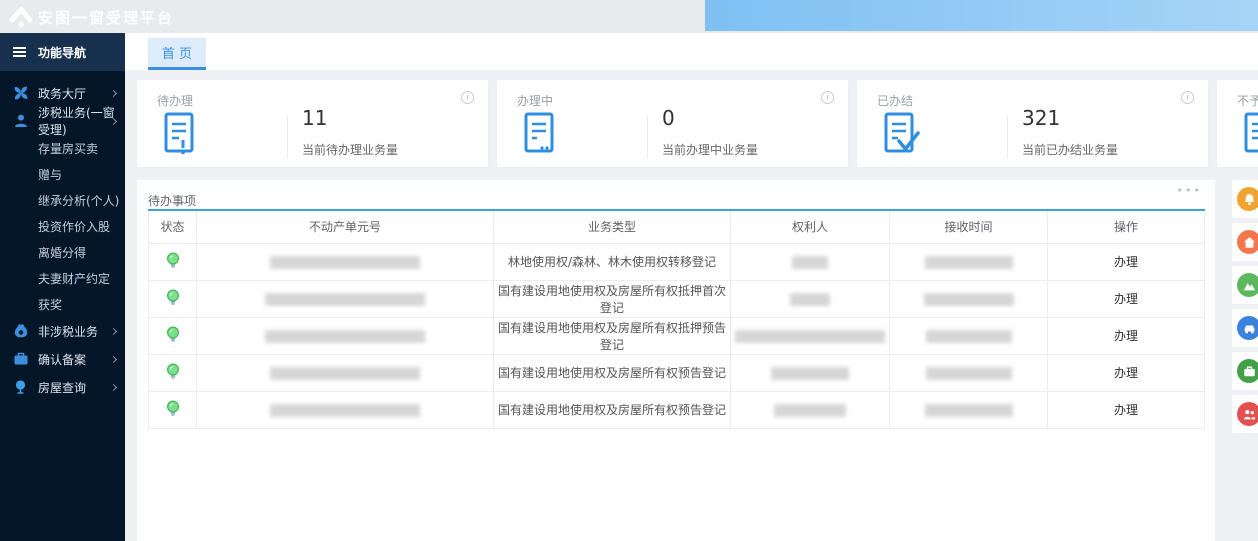 This screenshot has width=1258, height=541. What do you see at coordinates (350, 150) in the screenshot?
I see `stat-desc: 当前待办理业务量` at bounding box center [350, 150].